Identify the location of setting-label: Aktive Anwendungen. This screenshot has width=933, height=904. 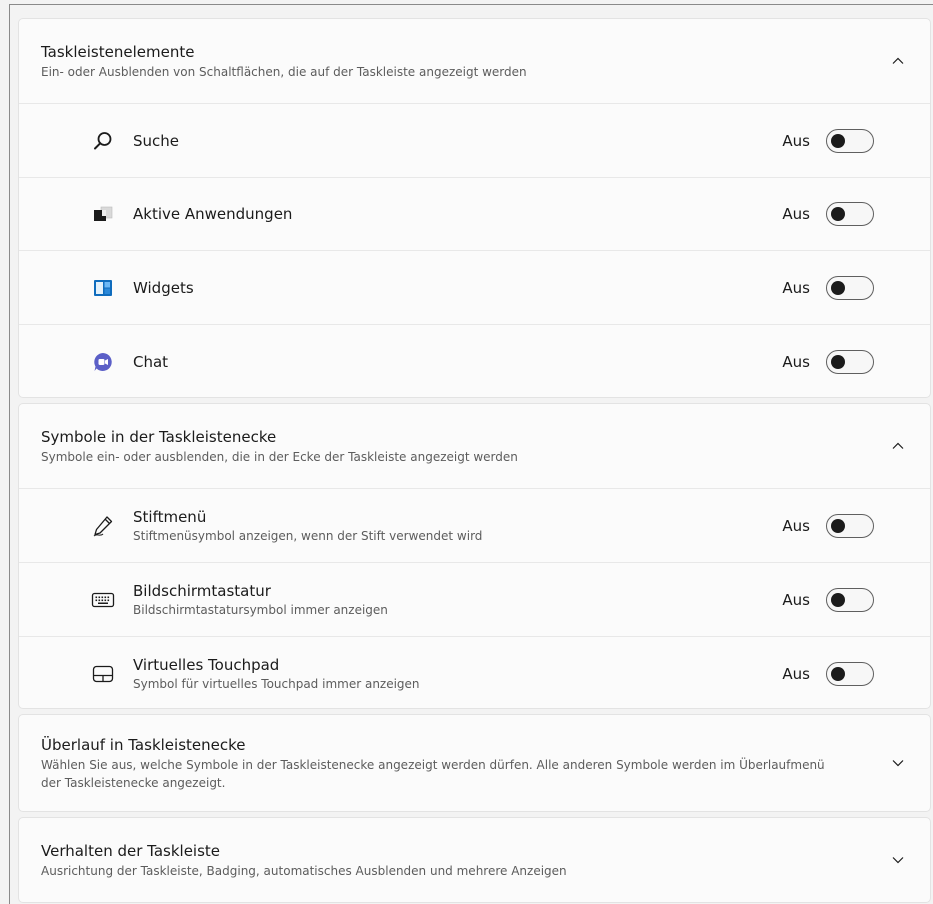
(213, 214).